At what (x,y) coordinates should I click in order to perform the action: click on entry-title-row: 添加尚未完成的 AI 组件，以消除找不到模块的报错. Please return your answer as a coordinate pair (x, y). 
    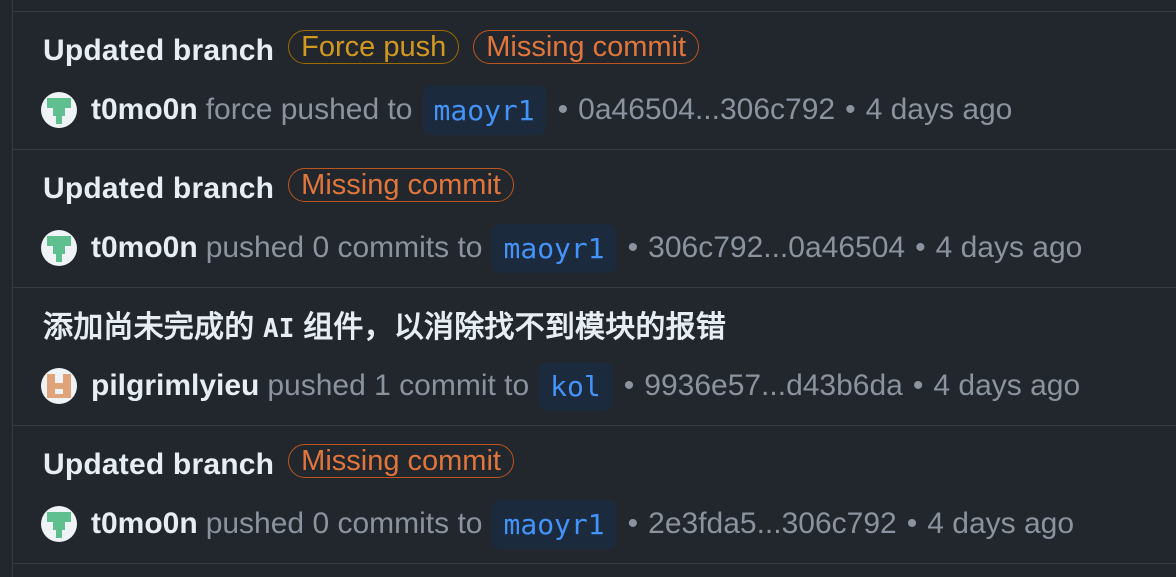
    Looking at the image, I should click on (384, 323).